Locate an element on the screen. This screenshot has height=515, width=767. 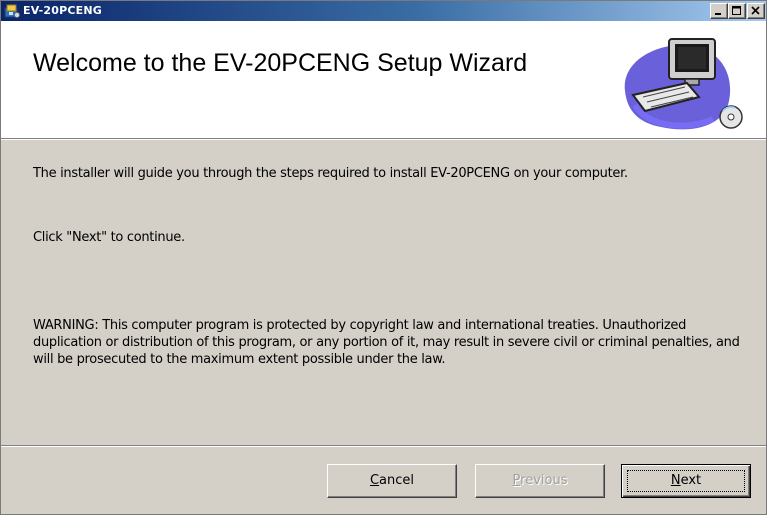
footer-divider-highlight is located at coordinates (383, 446).